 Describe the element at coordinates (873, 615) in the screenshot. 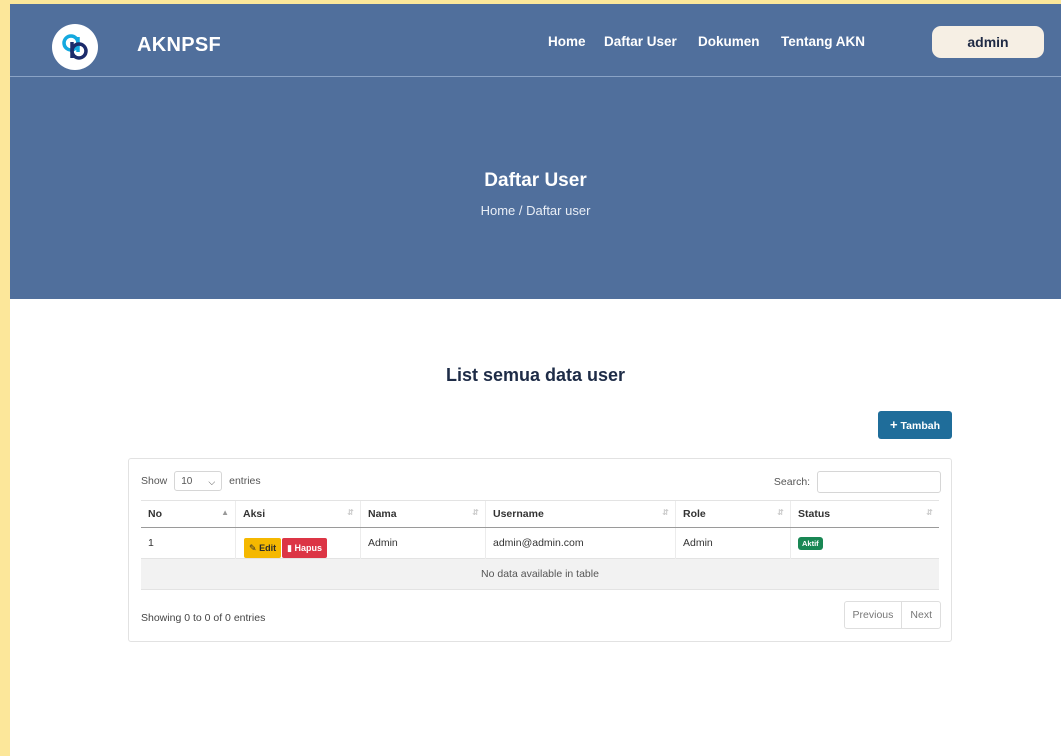

I see `previous-page-button: Previous` at that location.